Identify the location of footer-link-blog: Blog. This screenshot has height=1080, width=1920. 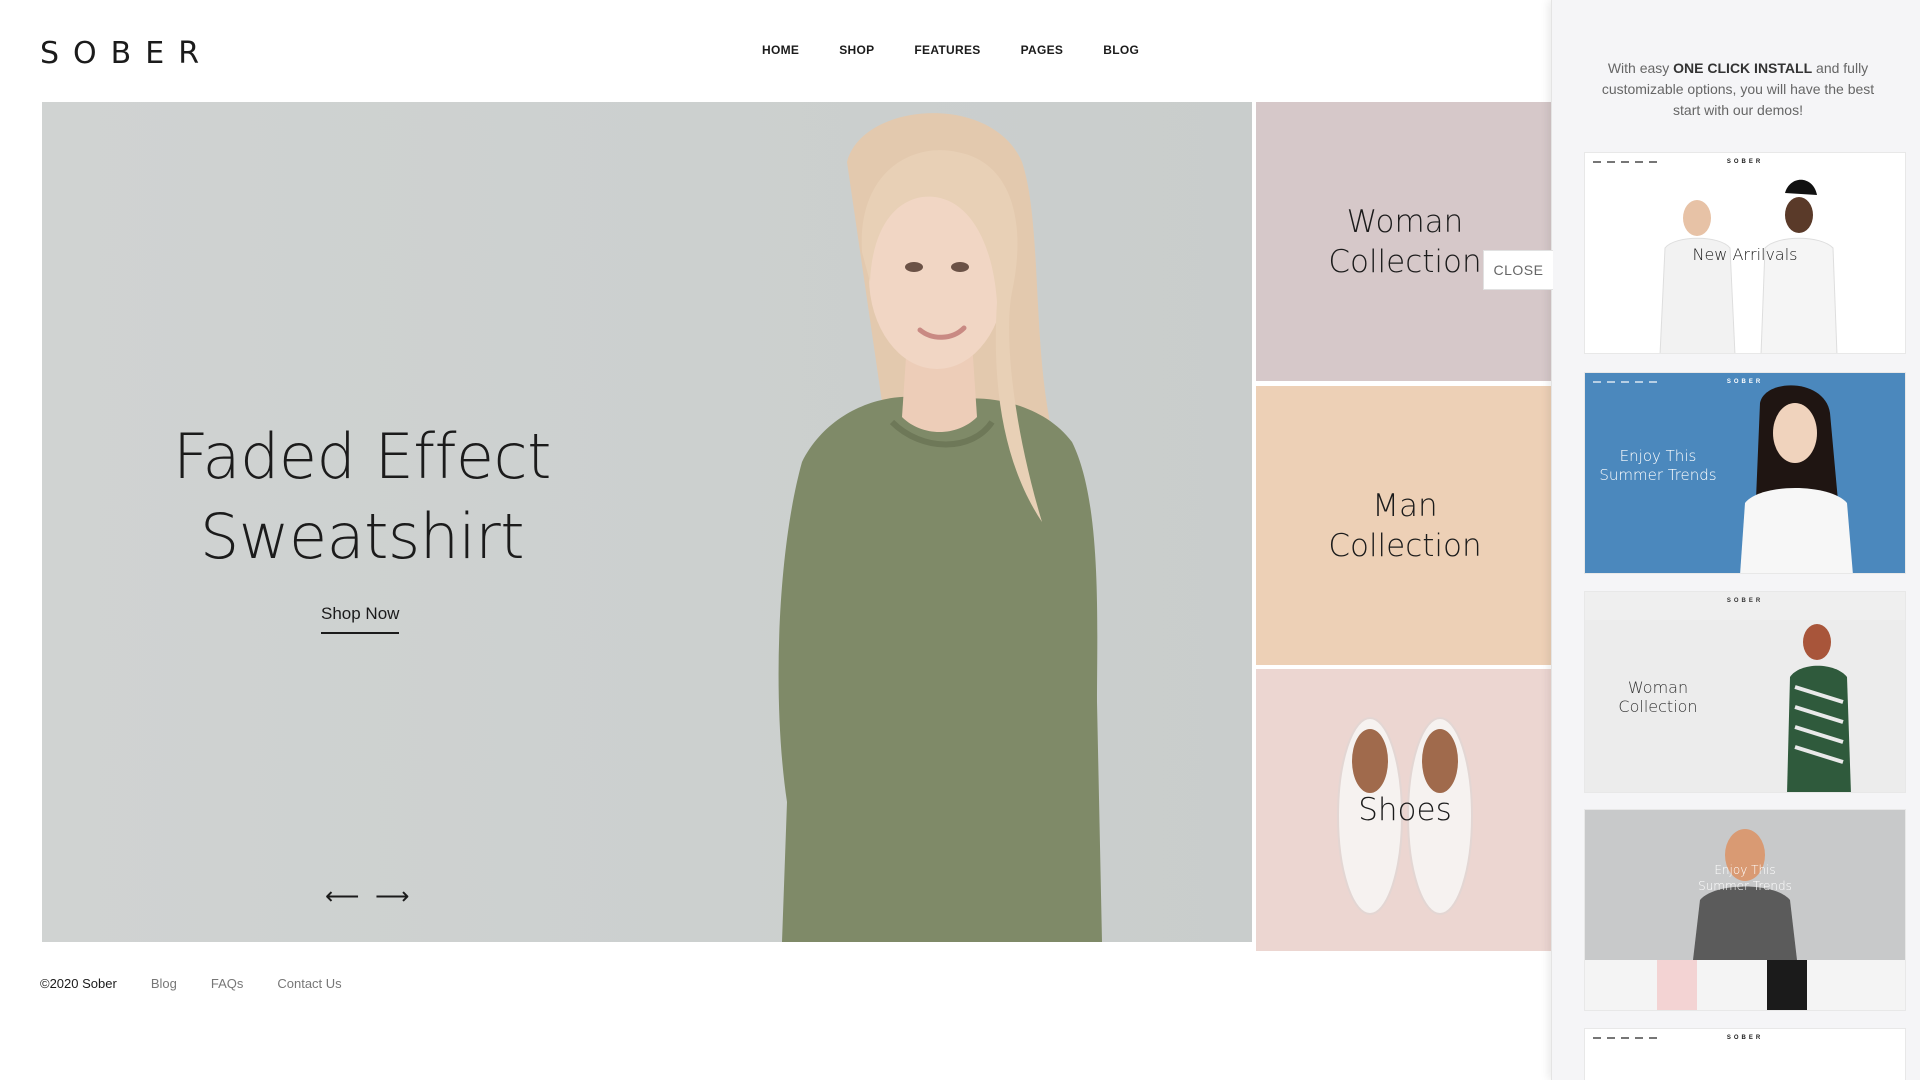
(164, 983).